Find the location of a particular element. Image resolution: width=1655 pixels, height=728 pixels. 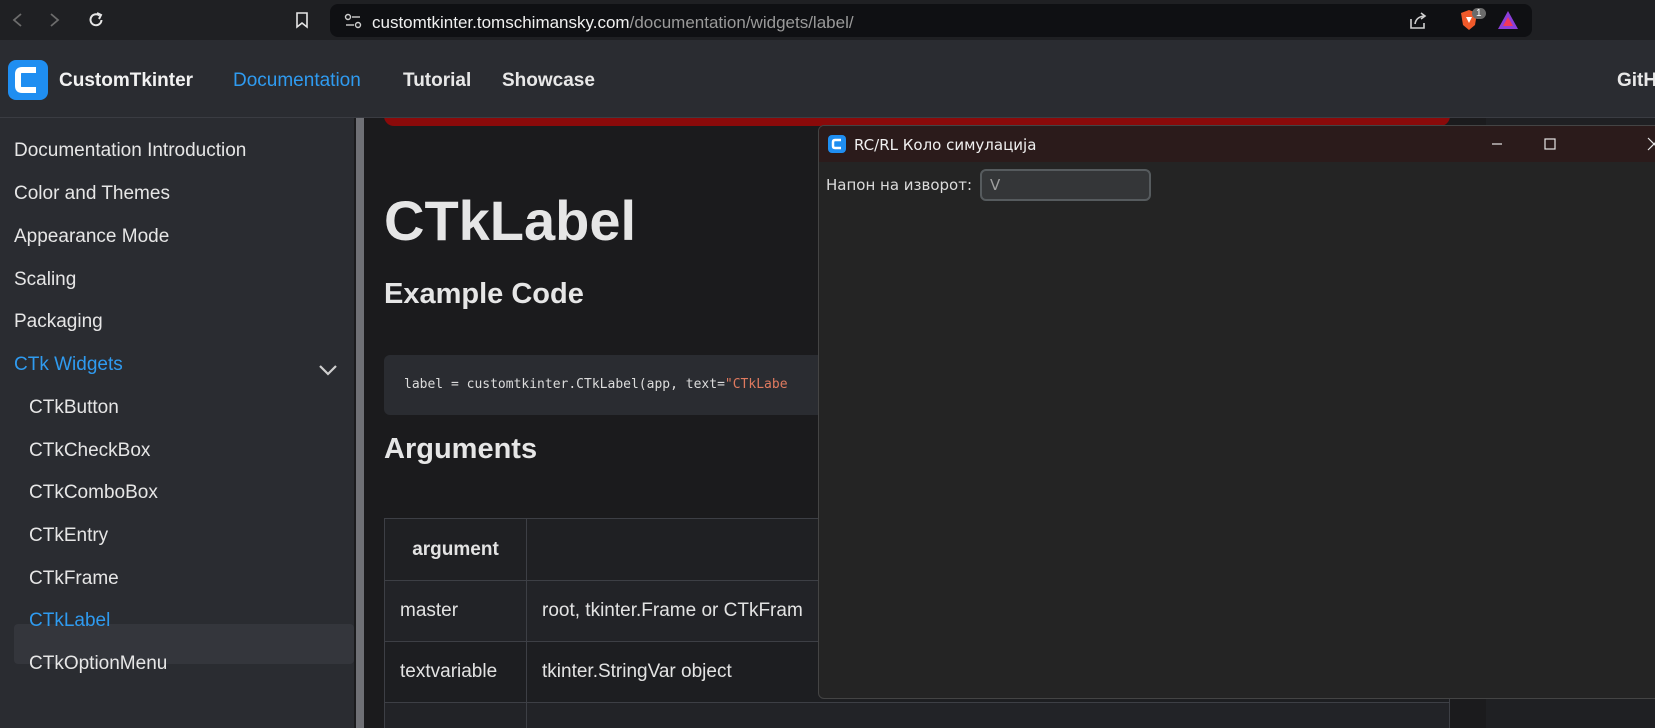

nav-github: GitH is located at coordinates (1636, 81).